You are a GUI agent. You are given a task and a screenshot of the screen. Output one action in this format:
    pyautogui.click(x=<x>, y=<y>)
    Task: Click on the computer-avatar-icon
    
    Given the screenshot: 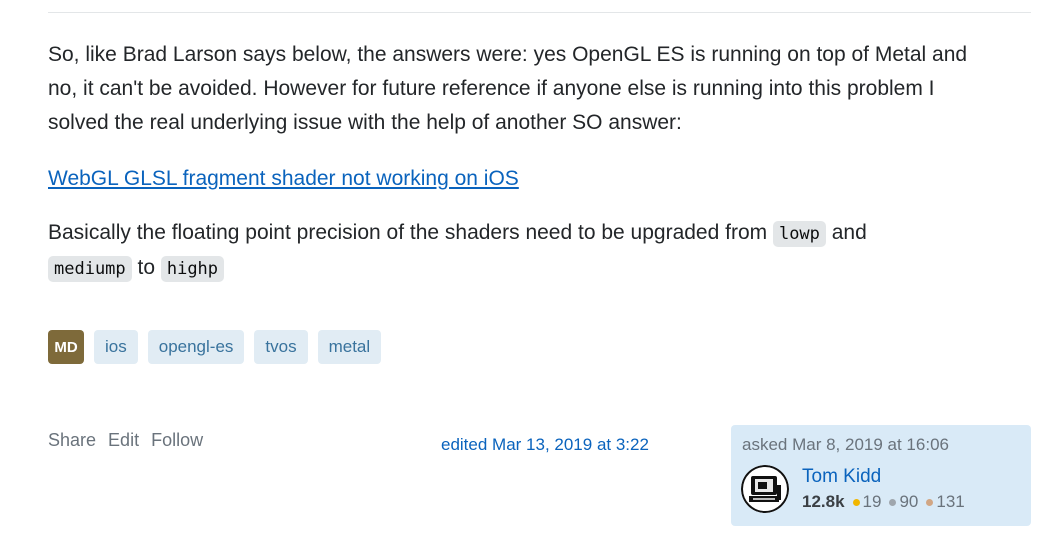 What is the action you would take?
    pyautogui.click(x=765, y=489)
    